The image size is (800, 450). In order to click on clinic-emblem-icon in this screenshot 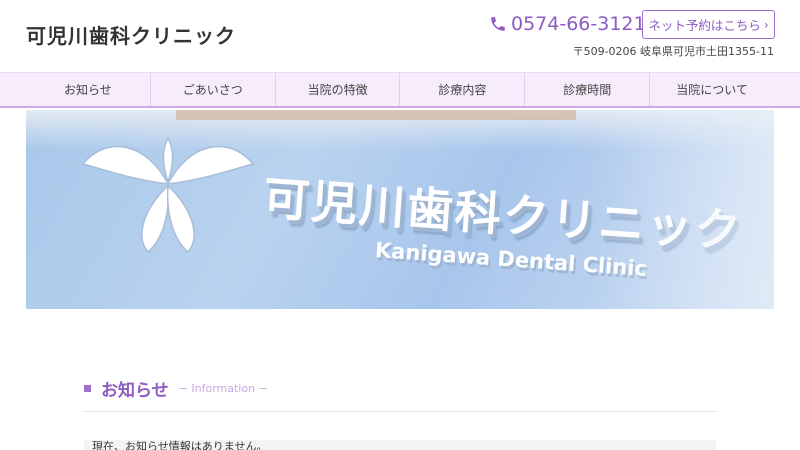, I will do `click(168, 195)`.